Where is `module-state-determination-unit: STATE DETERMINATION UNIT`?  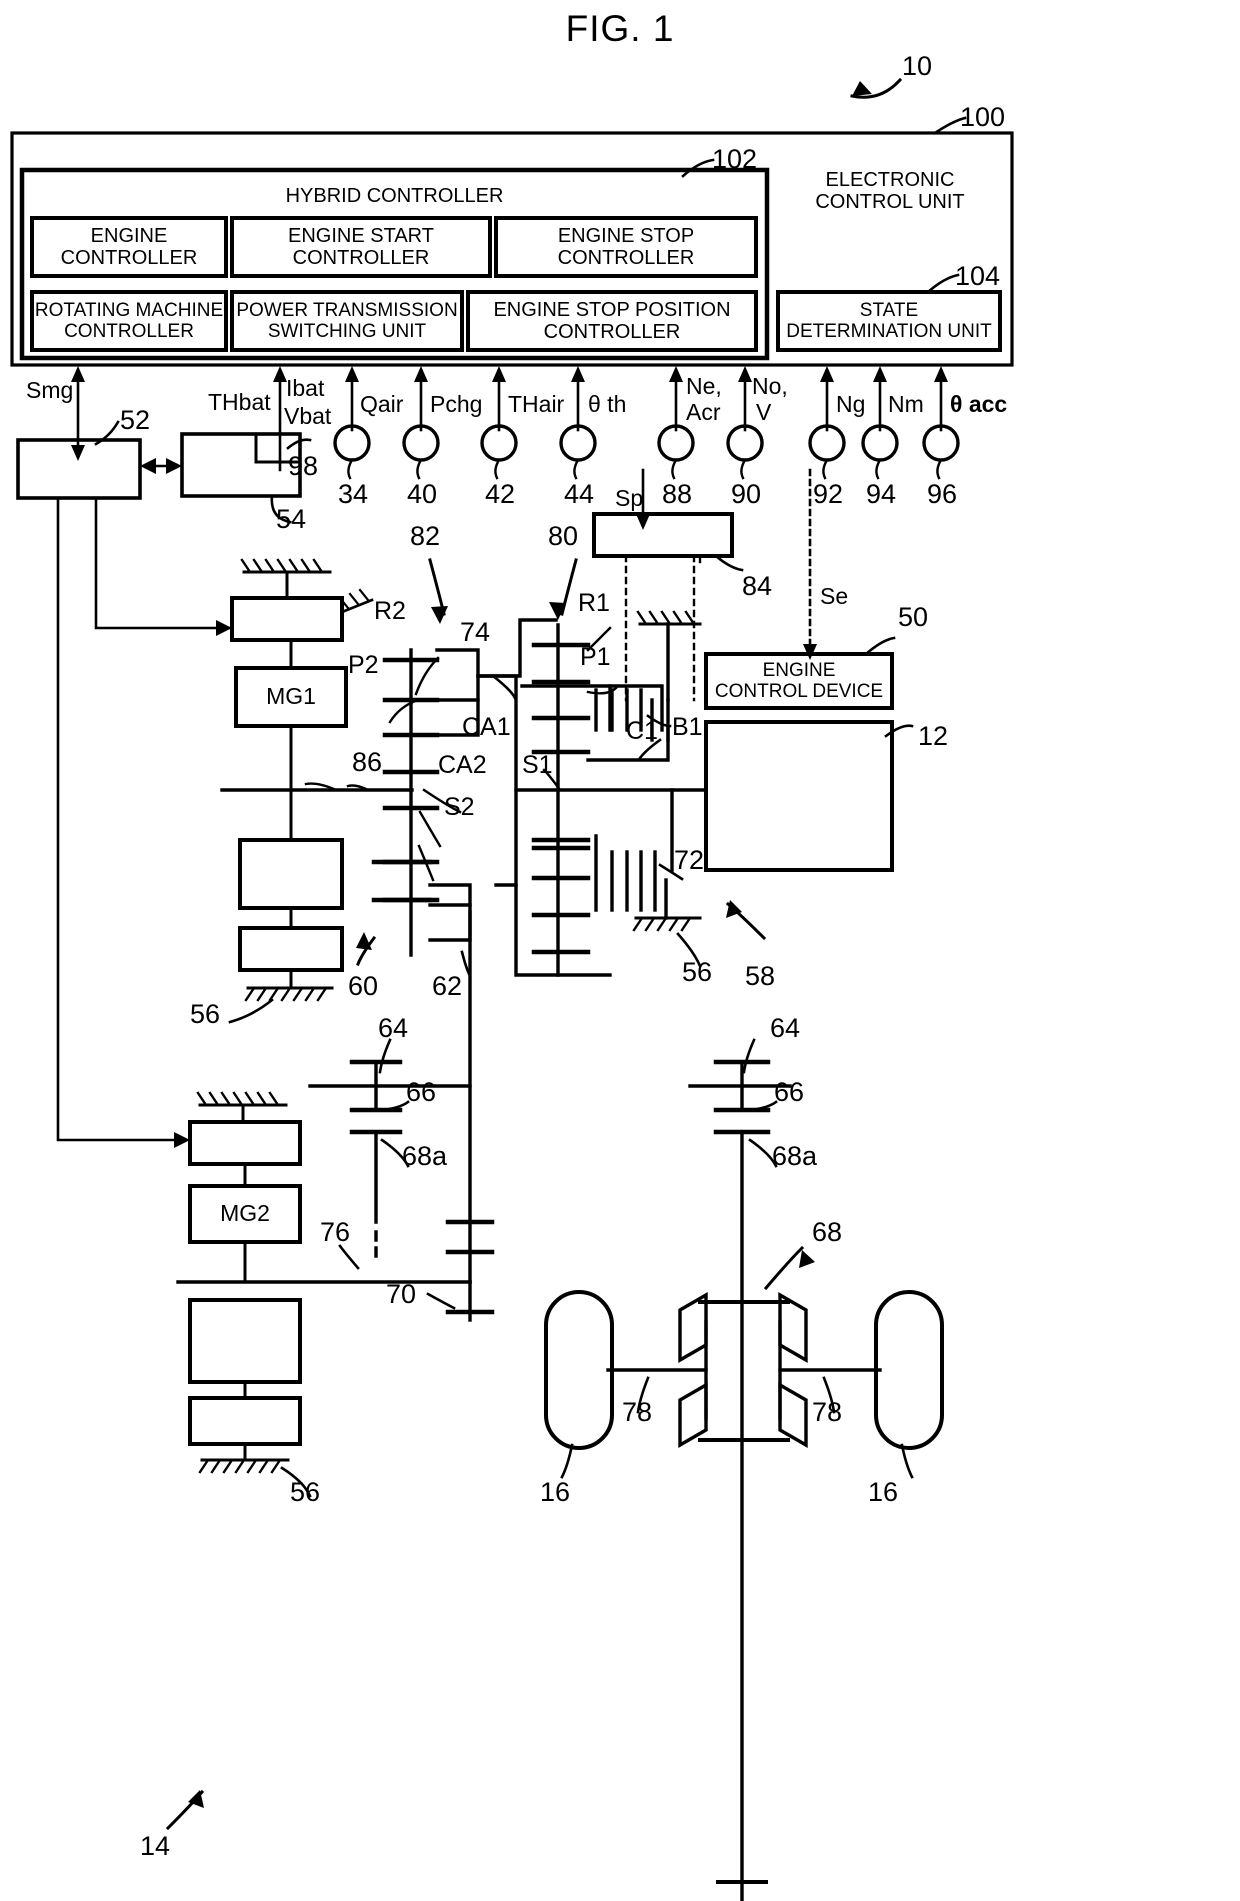
module-state-determination-unit: STATE DETERMINATION UNIT is located at coordinates (889, 321).